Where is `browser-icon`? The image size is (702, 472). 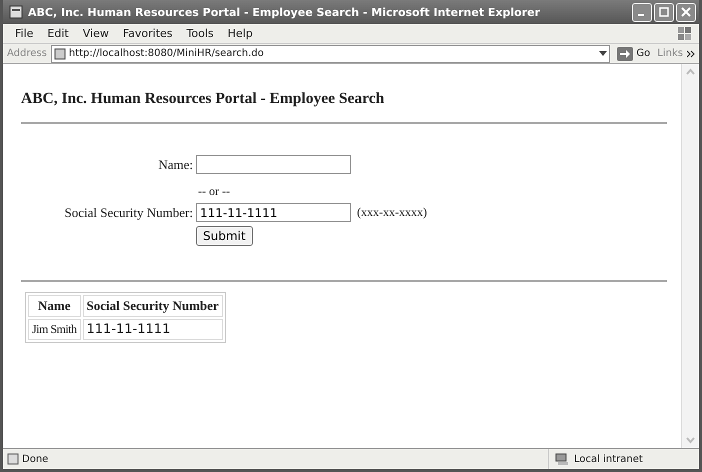
browser-icon is located at coordinates (16, 12).